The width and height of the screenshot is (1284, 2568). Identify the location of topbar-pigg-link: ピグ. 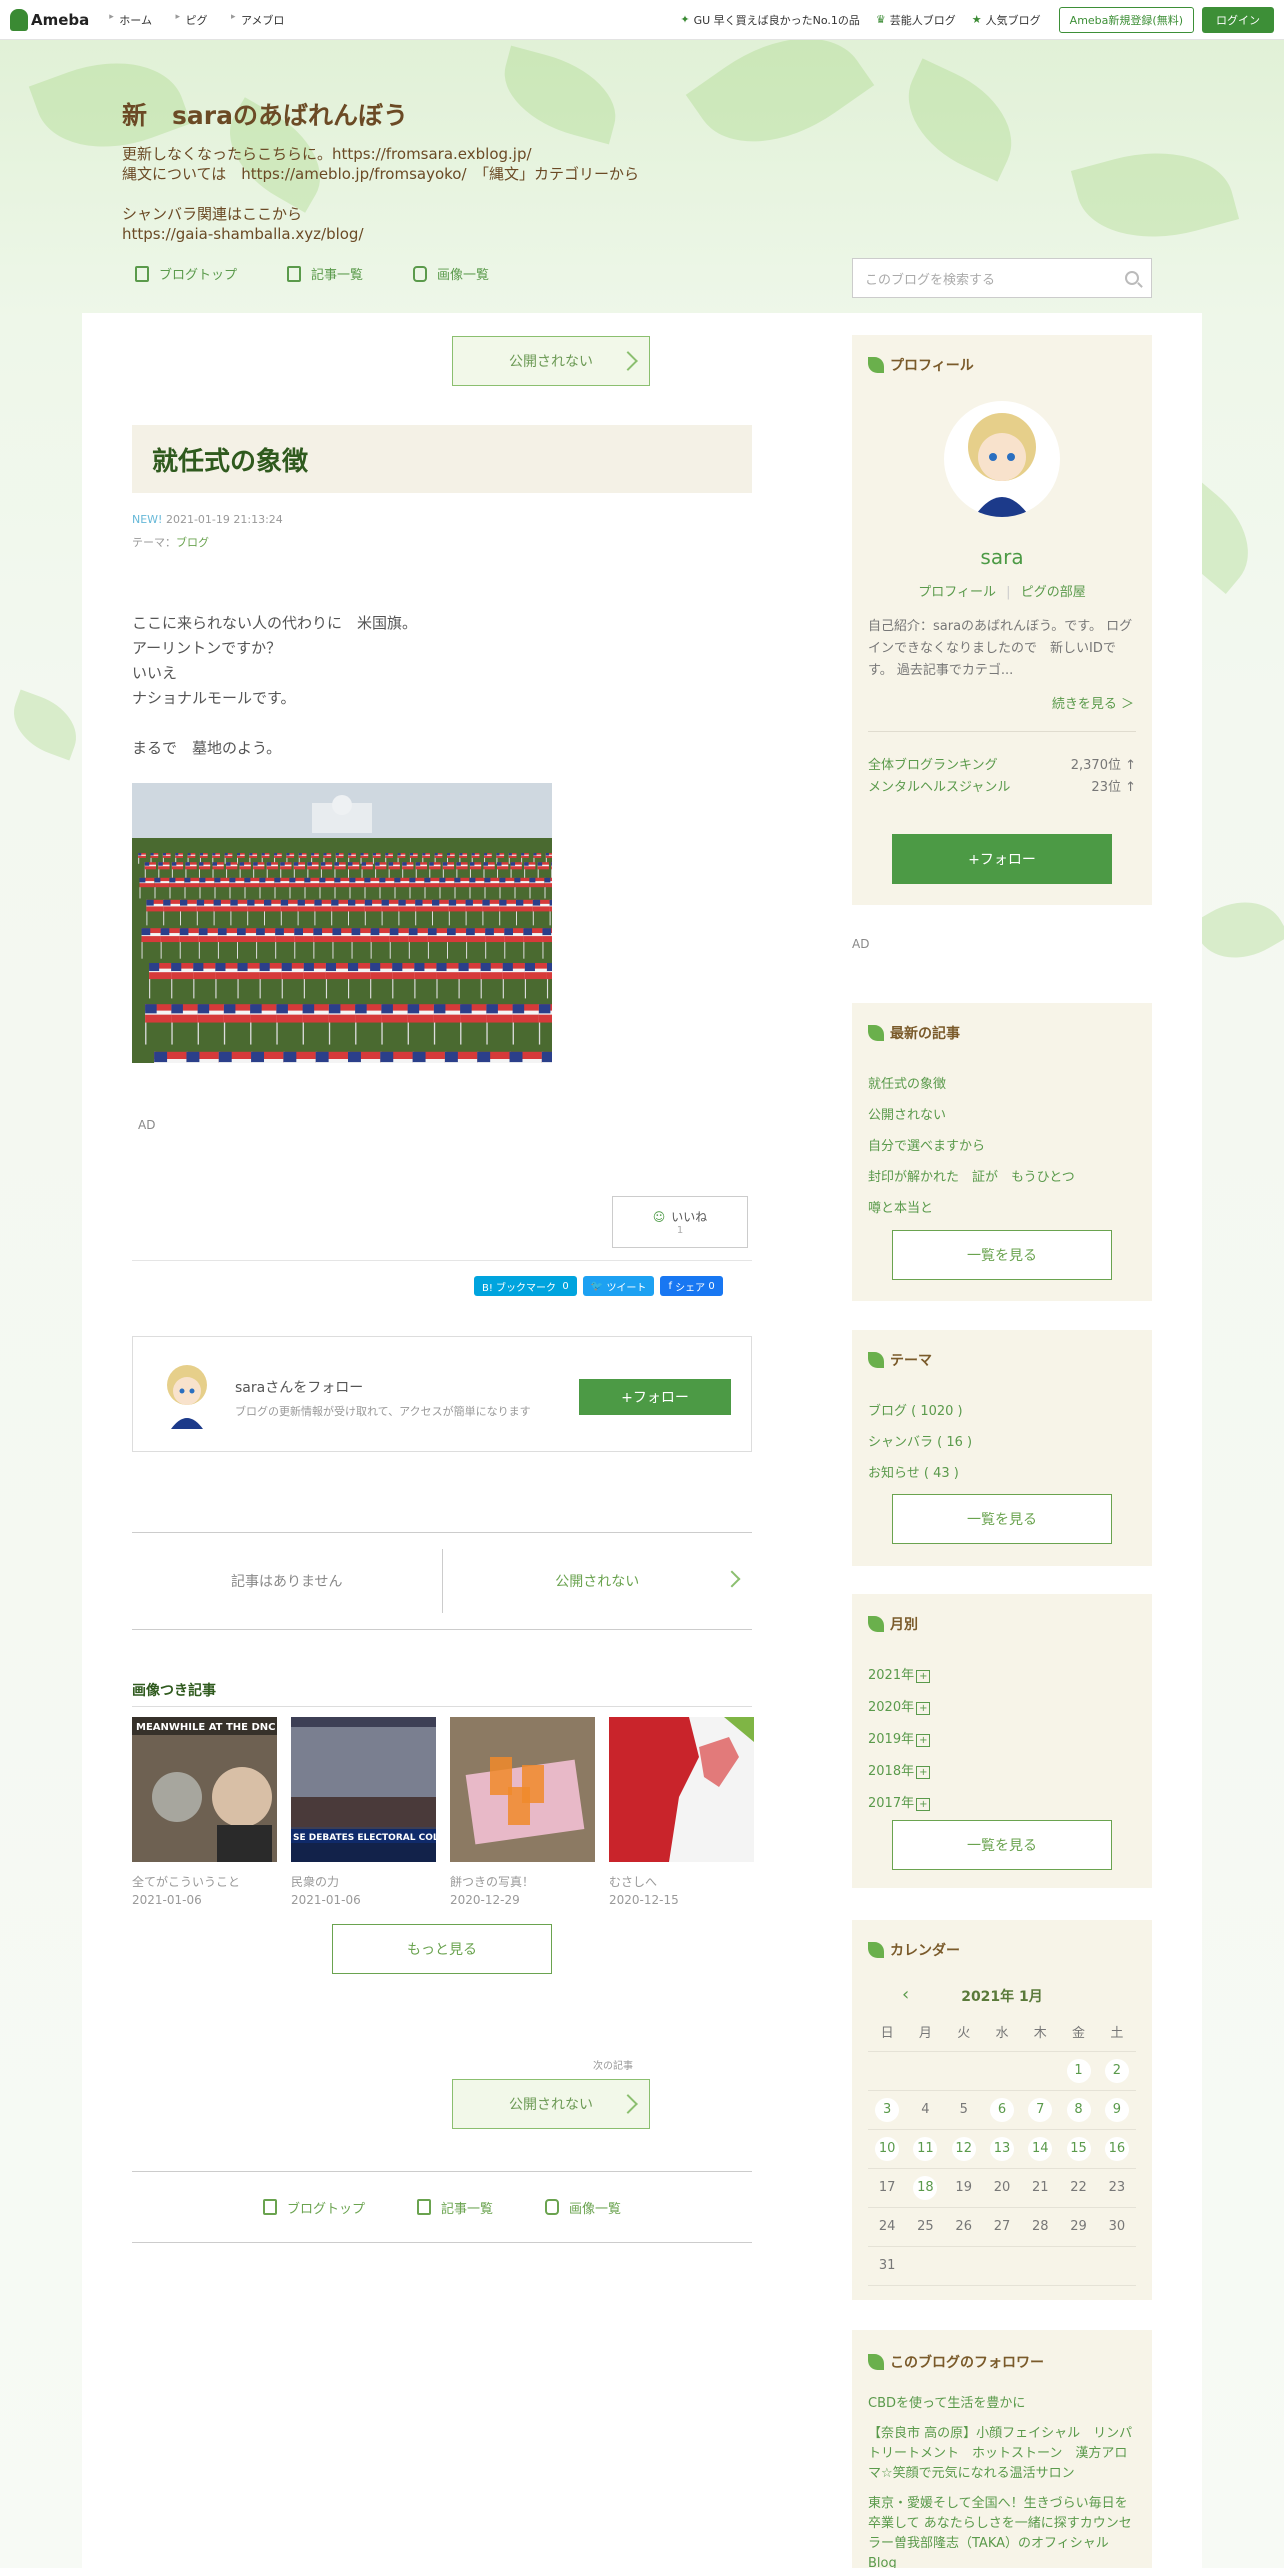
(191, 20).